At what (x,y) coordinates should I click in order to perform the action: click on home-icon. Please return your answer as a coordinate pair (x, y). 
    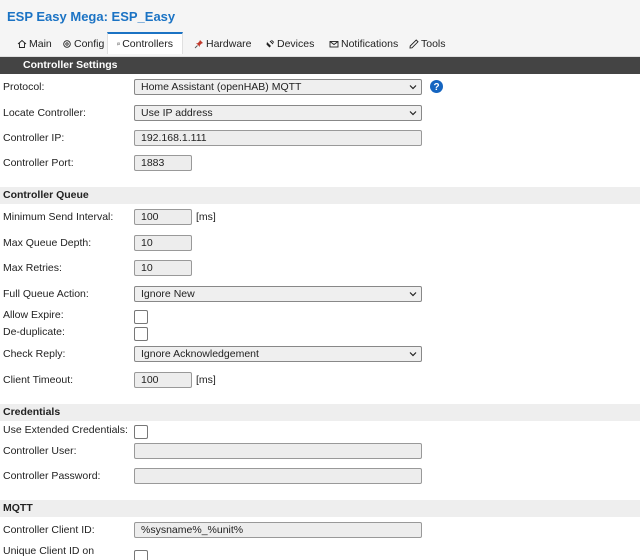
    Looking at the image, I should click on (22, 43).